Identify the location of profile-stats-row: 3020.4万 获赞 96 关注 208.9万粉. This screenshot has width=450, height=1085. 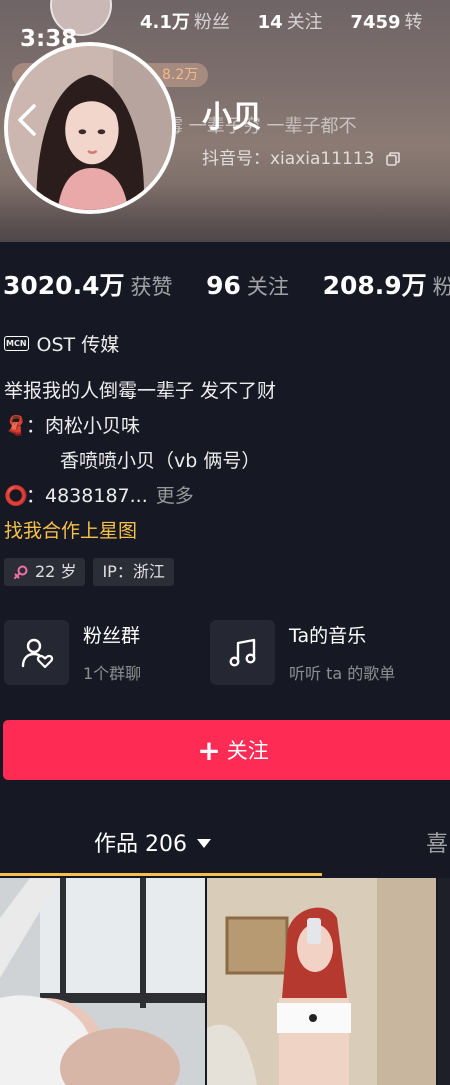
(226, 284).